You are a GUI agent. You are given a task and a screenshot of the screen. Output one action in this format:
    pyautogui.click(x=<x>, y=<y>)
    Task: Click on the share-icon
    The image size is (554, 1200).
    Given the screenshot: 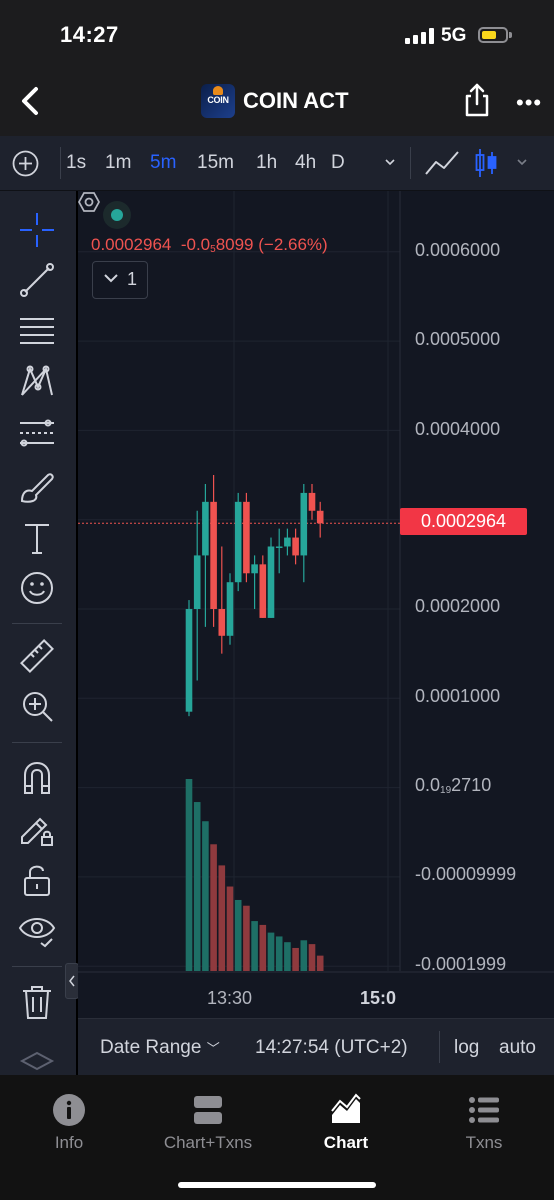 What is the action you would take?
    pyautogui.click(x=477, y=100)
    